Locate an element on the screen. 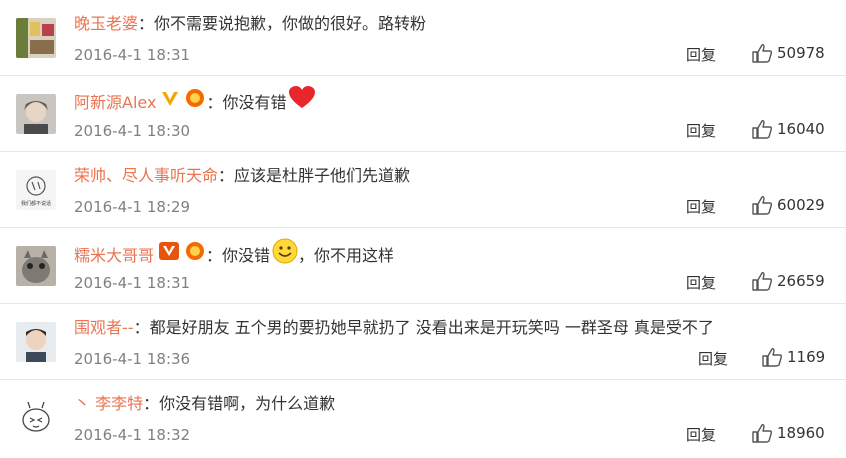 This screenshot has width=846, height=458. avatar-caption: 我们都不说话 is located at coordinates (36, 203).